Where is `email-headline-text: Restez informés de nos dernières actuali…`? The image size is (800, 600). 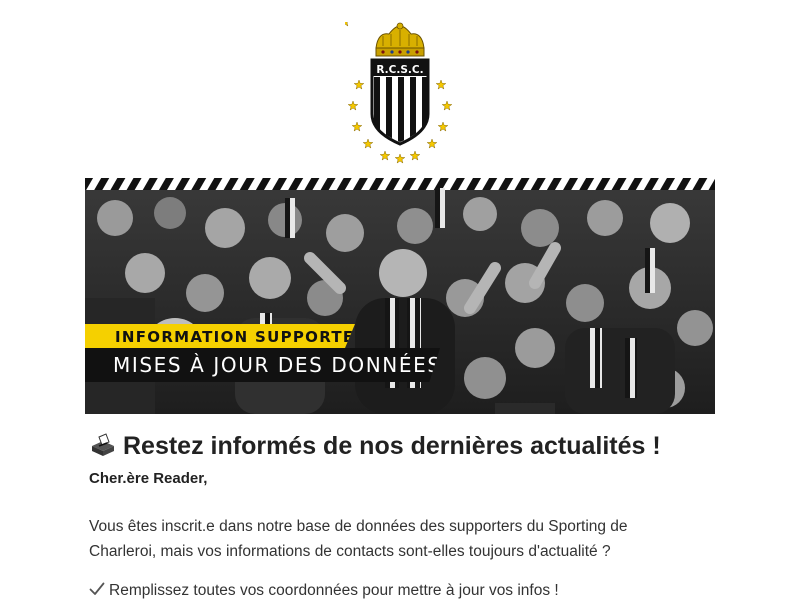 email-headline-text: Restez informés de nos dernières actuali… is located at coordinates (392, 446).